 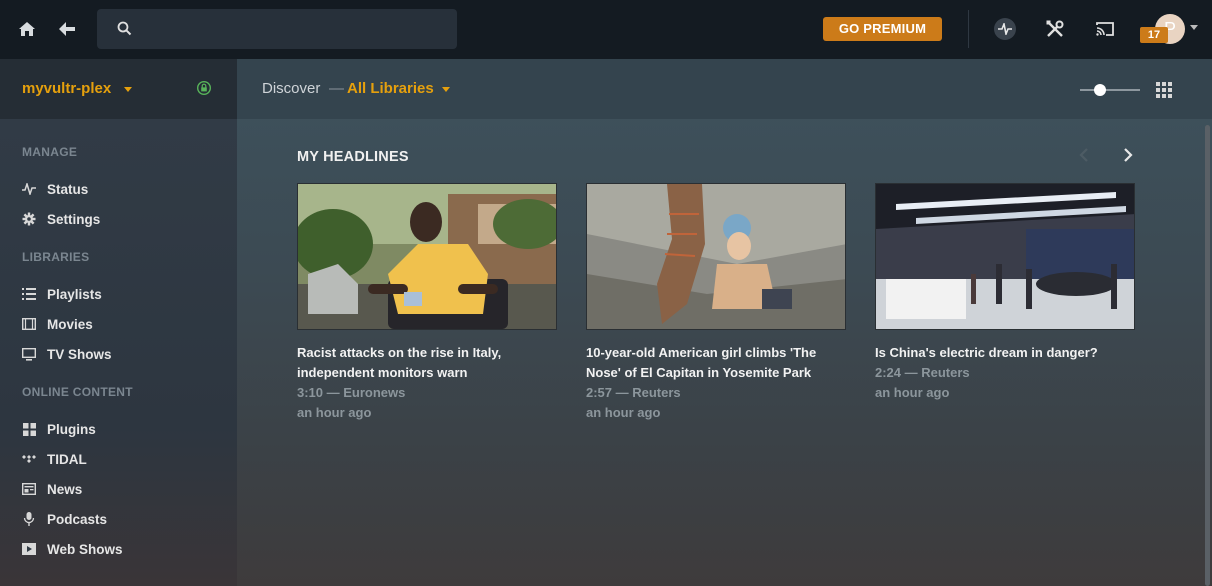 I want to click on cast-icon, so click(x=1105, y=29).